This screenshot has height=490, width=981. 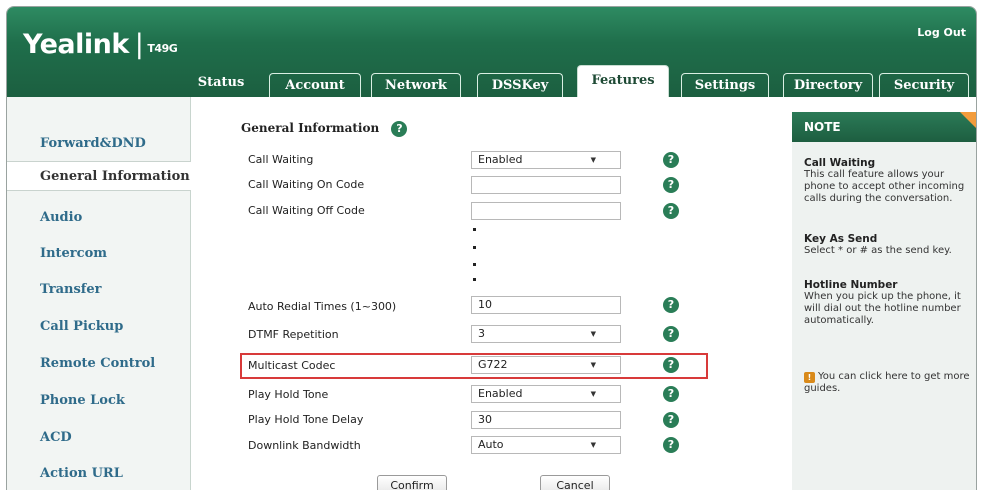 What do you see at coordinates (310, 128) in the screenshot?
I see `section-title-text: General Information` at bounding box center [310, 128].